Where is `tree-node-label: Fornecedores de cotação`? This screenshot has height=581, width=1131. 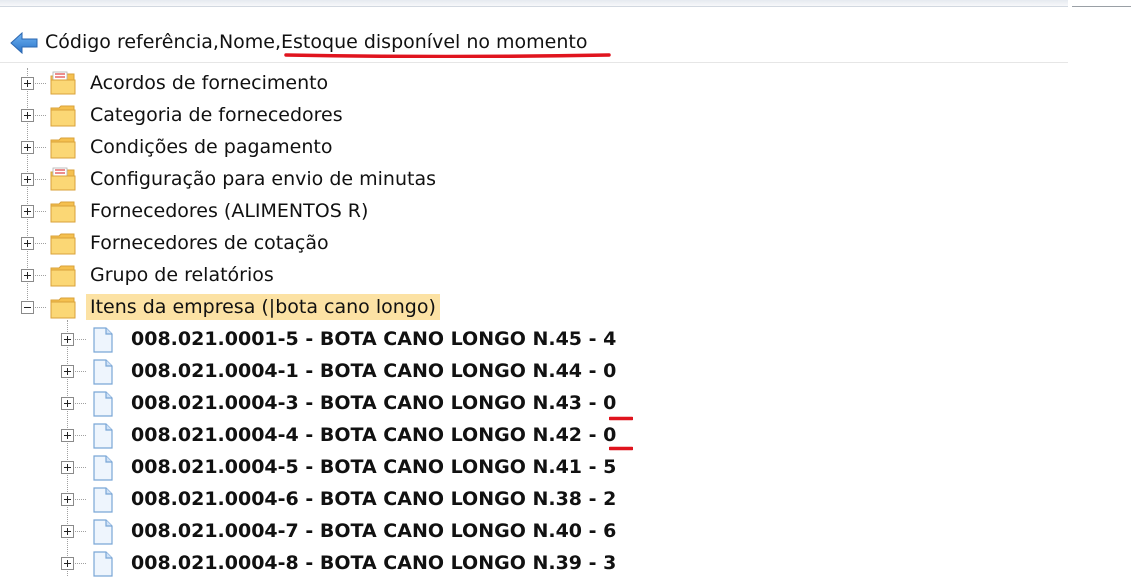
tree-node-label: Fornecedores de cotação is located at coordinates (209, 243).